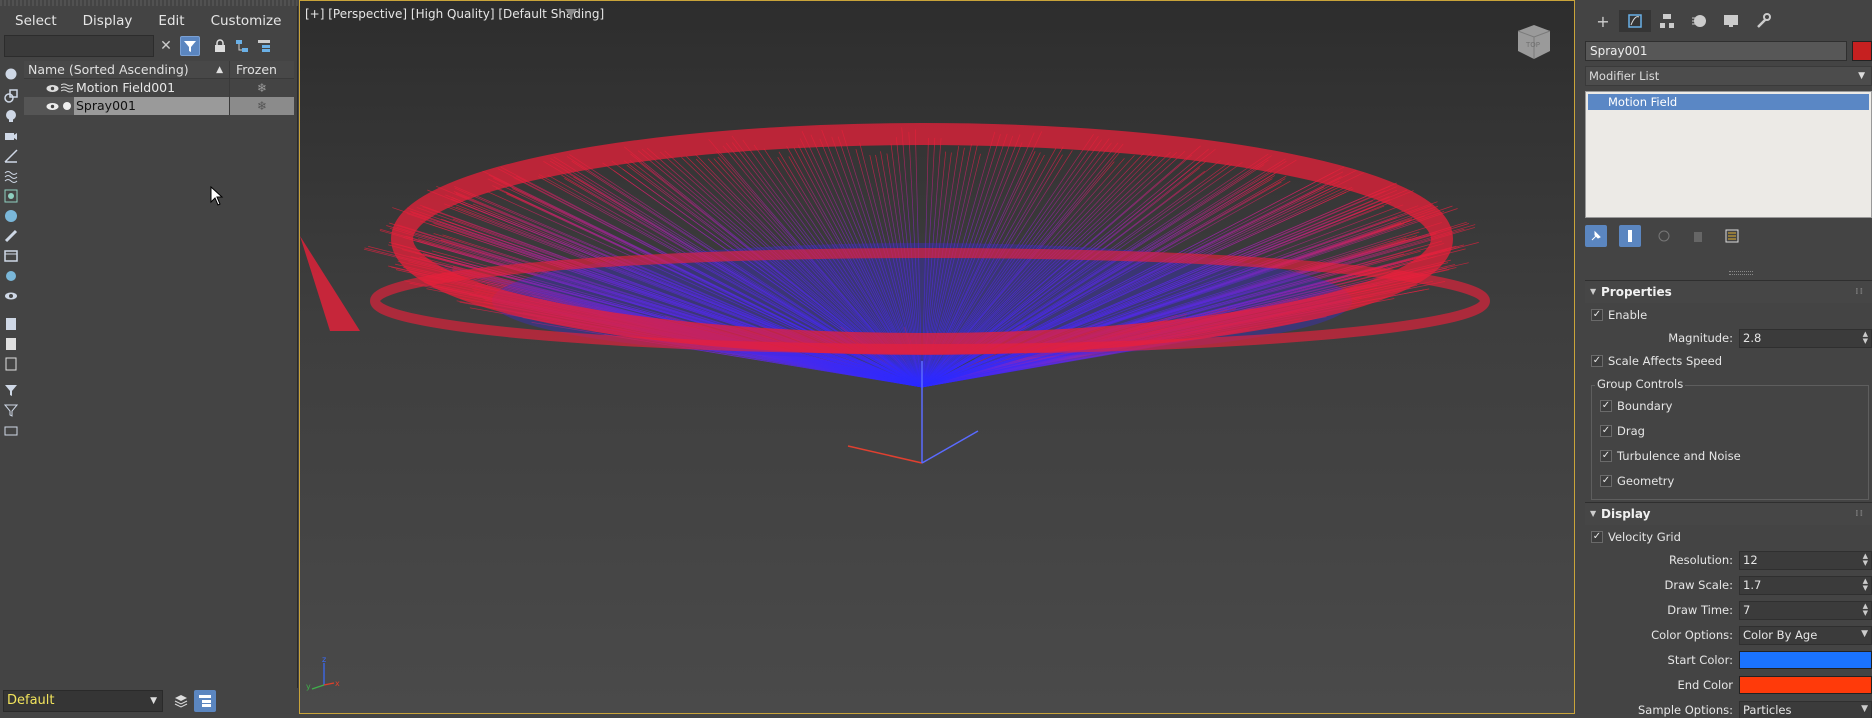  What do you see at coordinates (11, 216) in the screenshot?
I see `xrefs-filter-icon` at bounding box center [11, 216].